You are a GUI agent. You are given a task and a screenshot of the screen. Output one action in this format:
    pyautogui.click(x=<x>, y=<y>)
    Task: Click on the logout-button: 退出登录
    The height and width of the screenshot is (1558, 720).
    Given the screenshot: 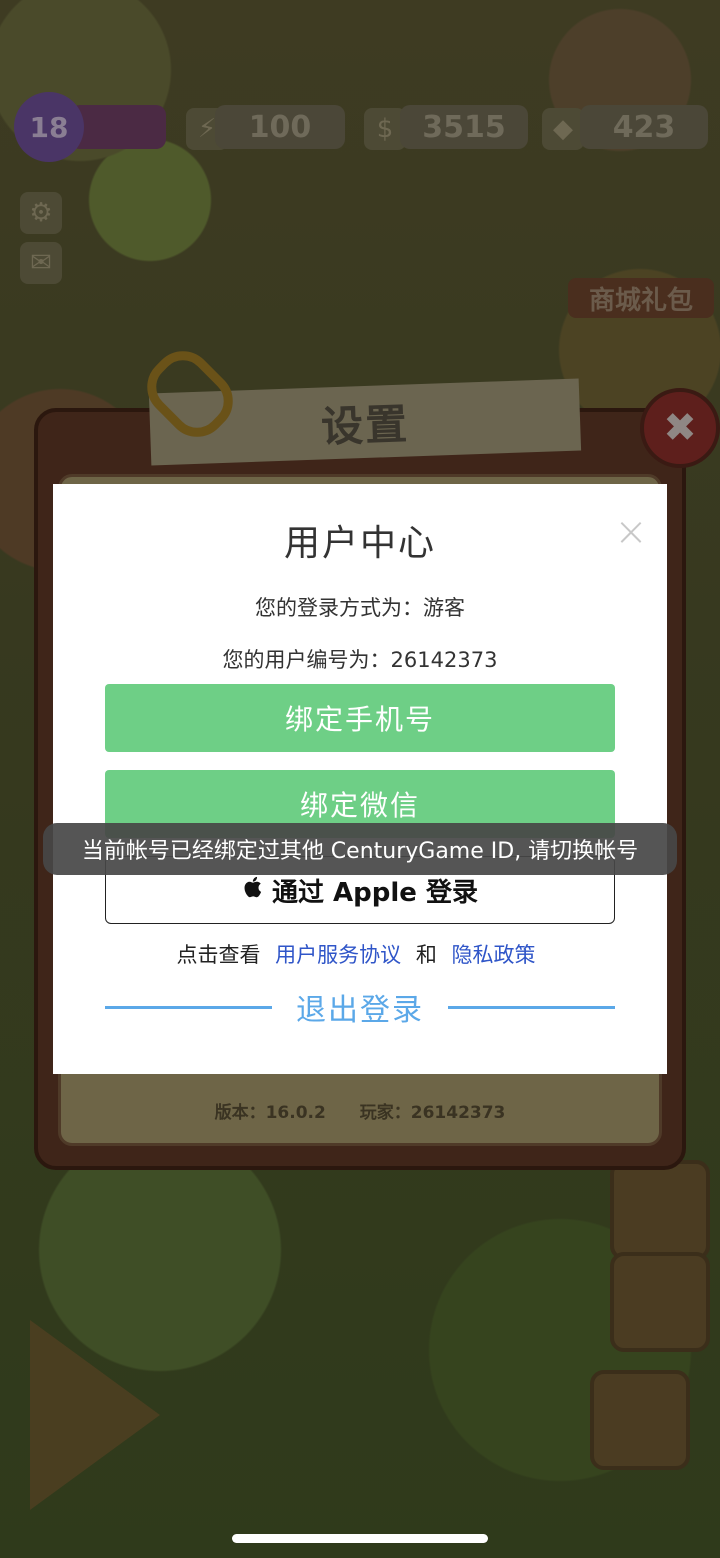 What is the action you would take?
    pyautogui.click(x=360, y=1007)
    